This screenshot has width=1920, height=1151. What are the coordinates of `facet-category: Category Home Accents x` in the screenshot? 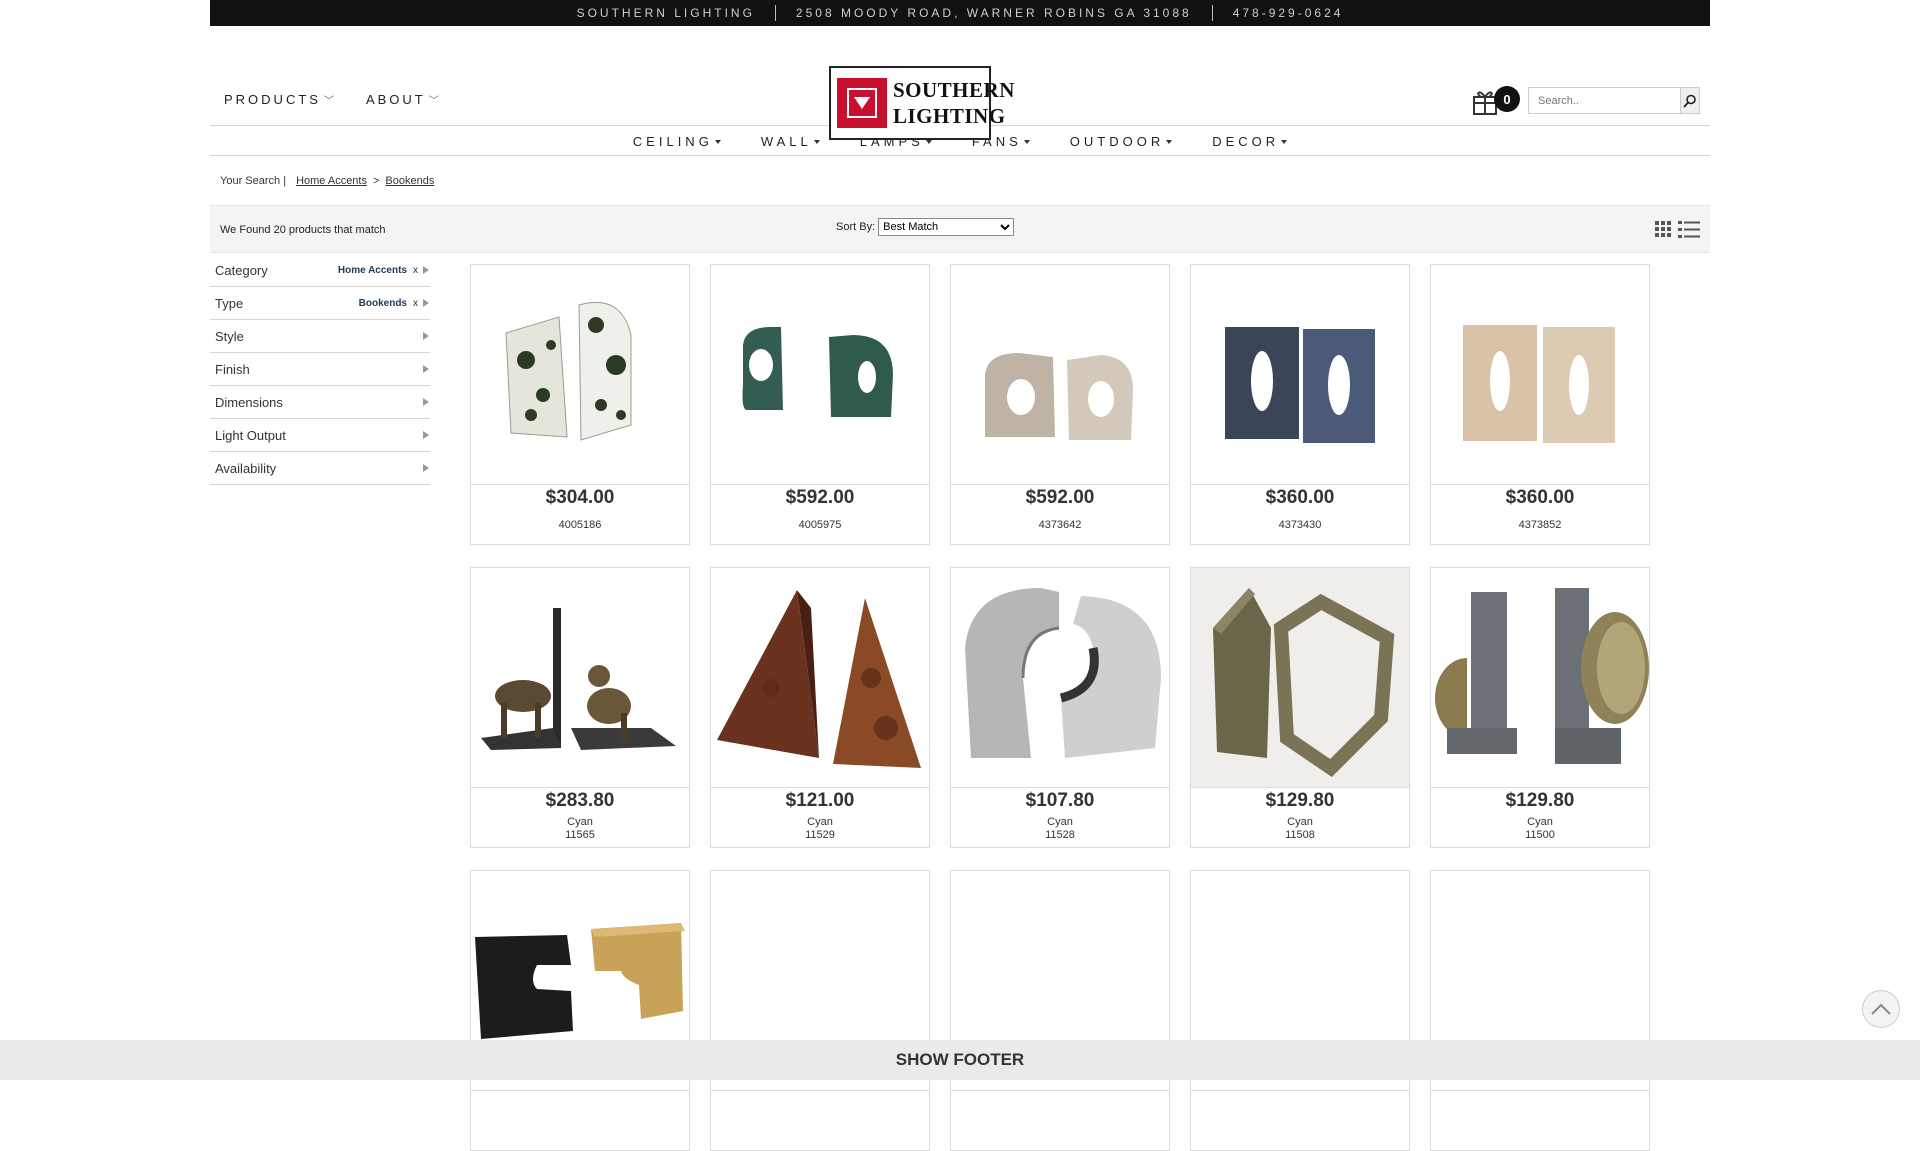 It's located at (320, 270).